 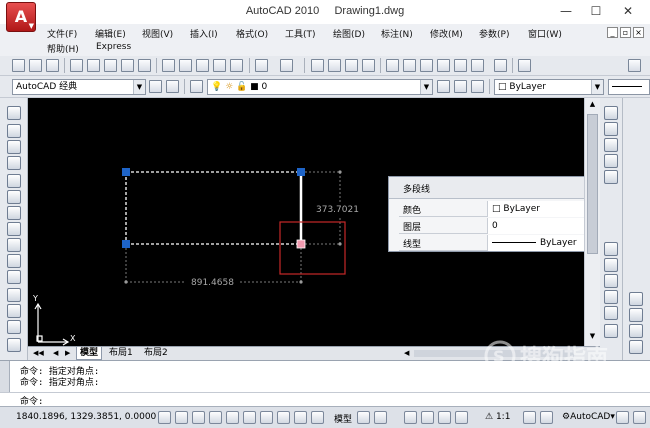 I want to click on markup-icon, so click(x=460, y=65).